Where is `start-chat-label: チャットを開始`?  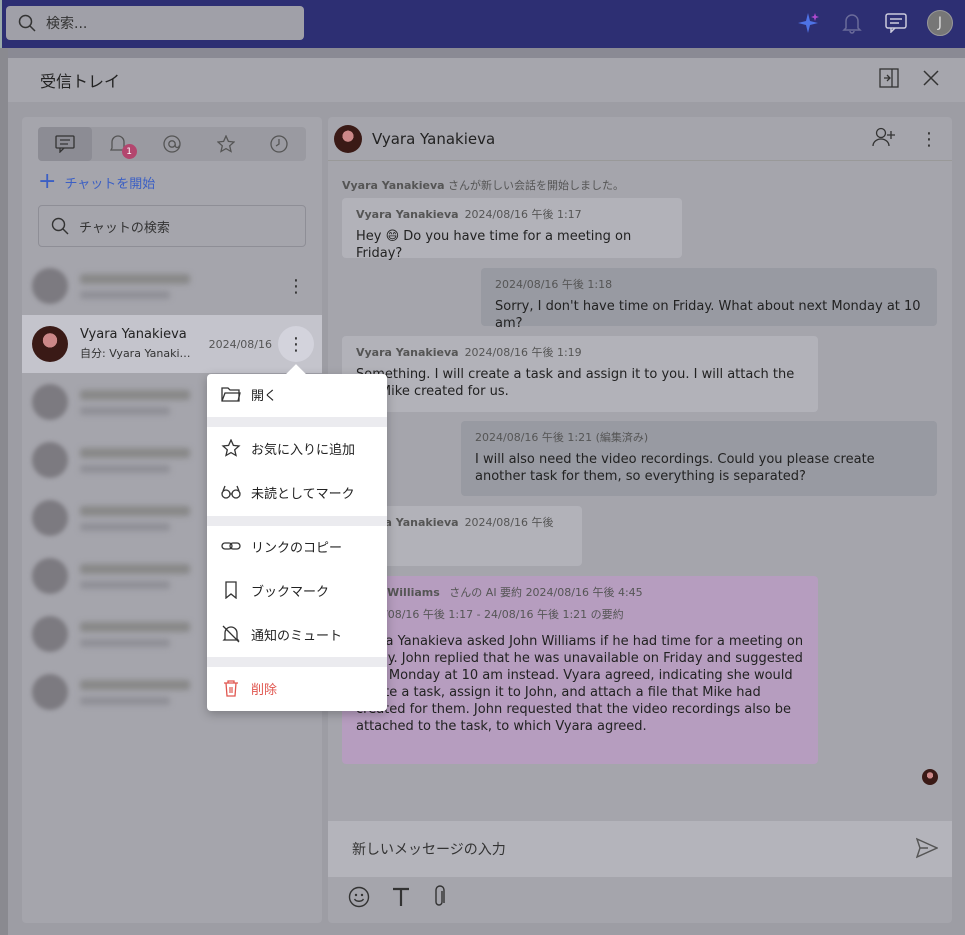 start-chat-label: チャットを開始 is located at coordinates (110, 184).